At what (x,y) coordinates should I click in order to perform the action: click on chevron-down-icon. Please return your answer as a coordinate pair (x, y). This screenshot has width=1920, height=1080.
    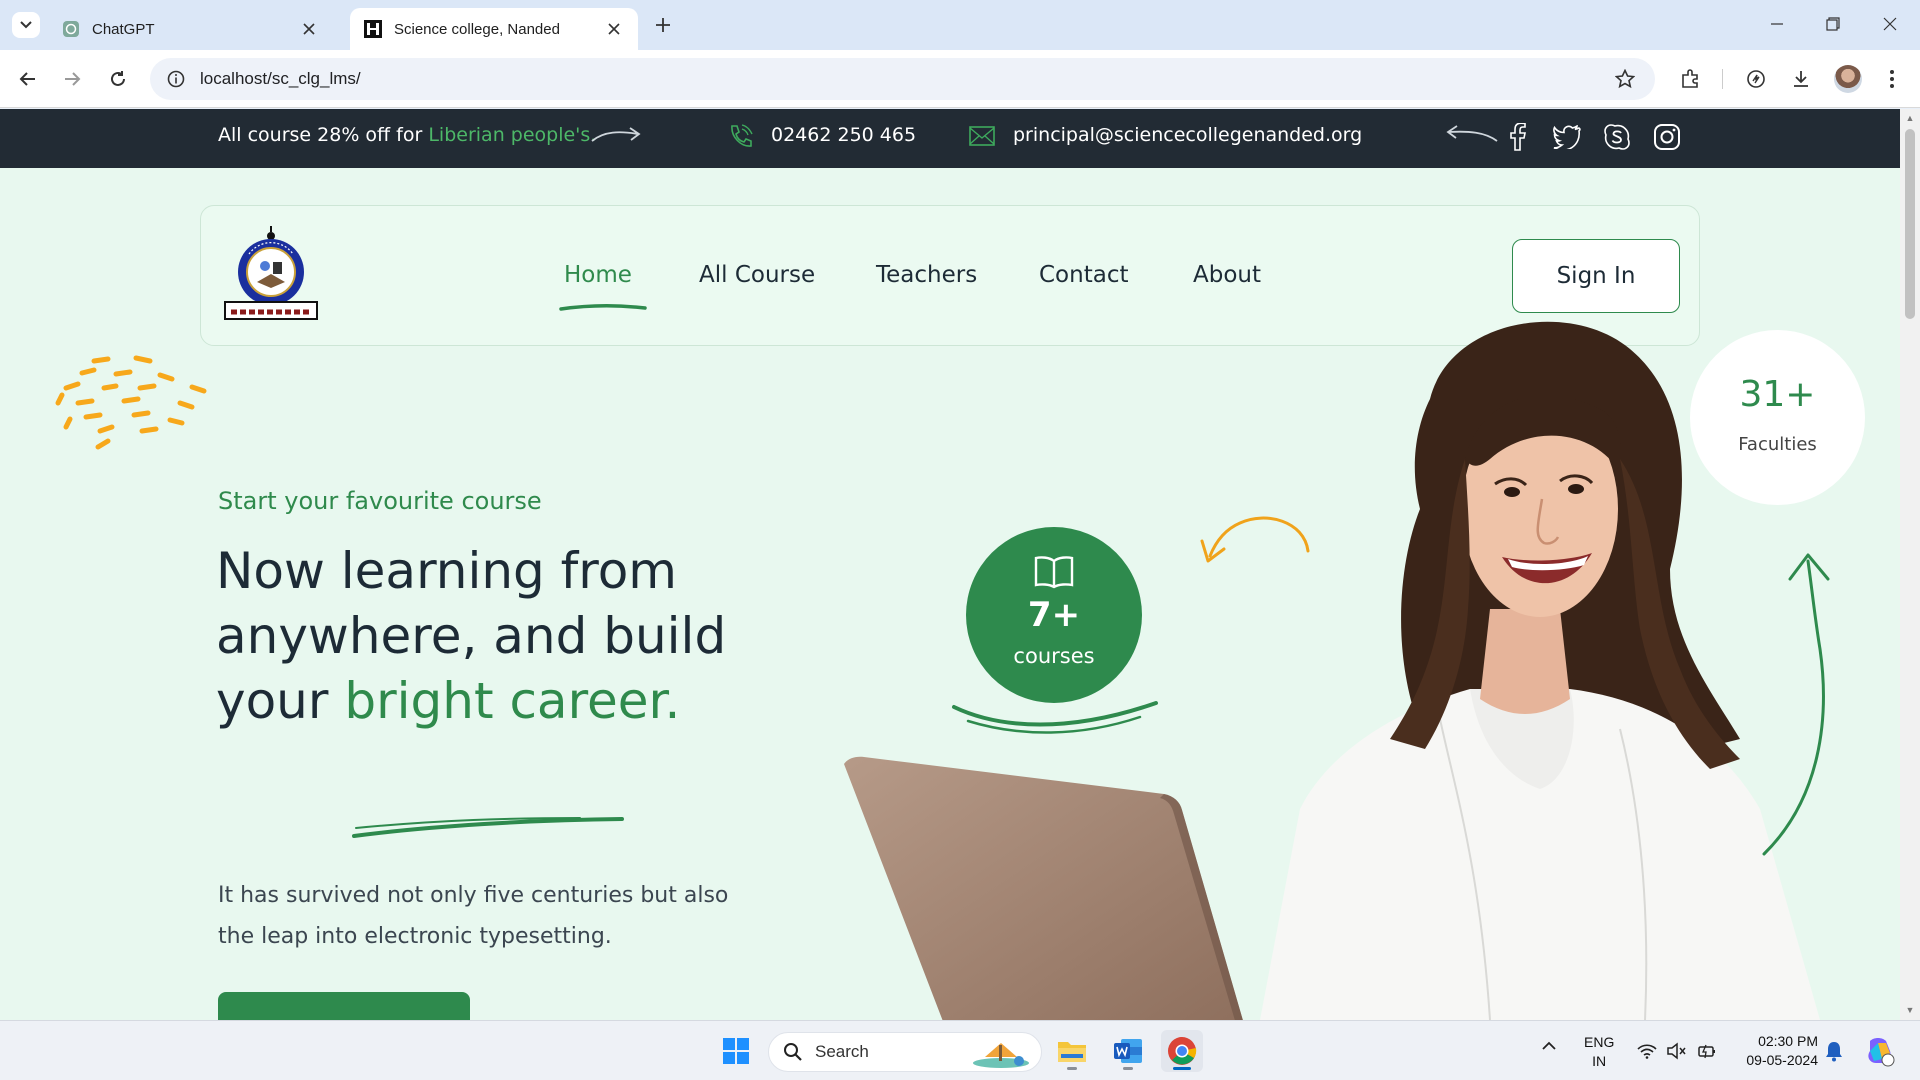
    Looking at the image, I should click on (26, 25).